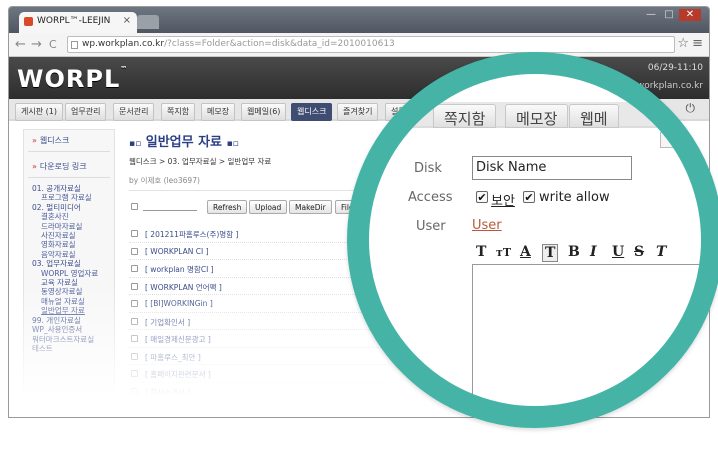 The image size is (718, 466). I want to click on write-allow-checkbox: ✔, so click(529, 197).